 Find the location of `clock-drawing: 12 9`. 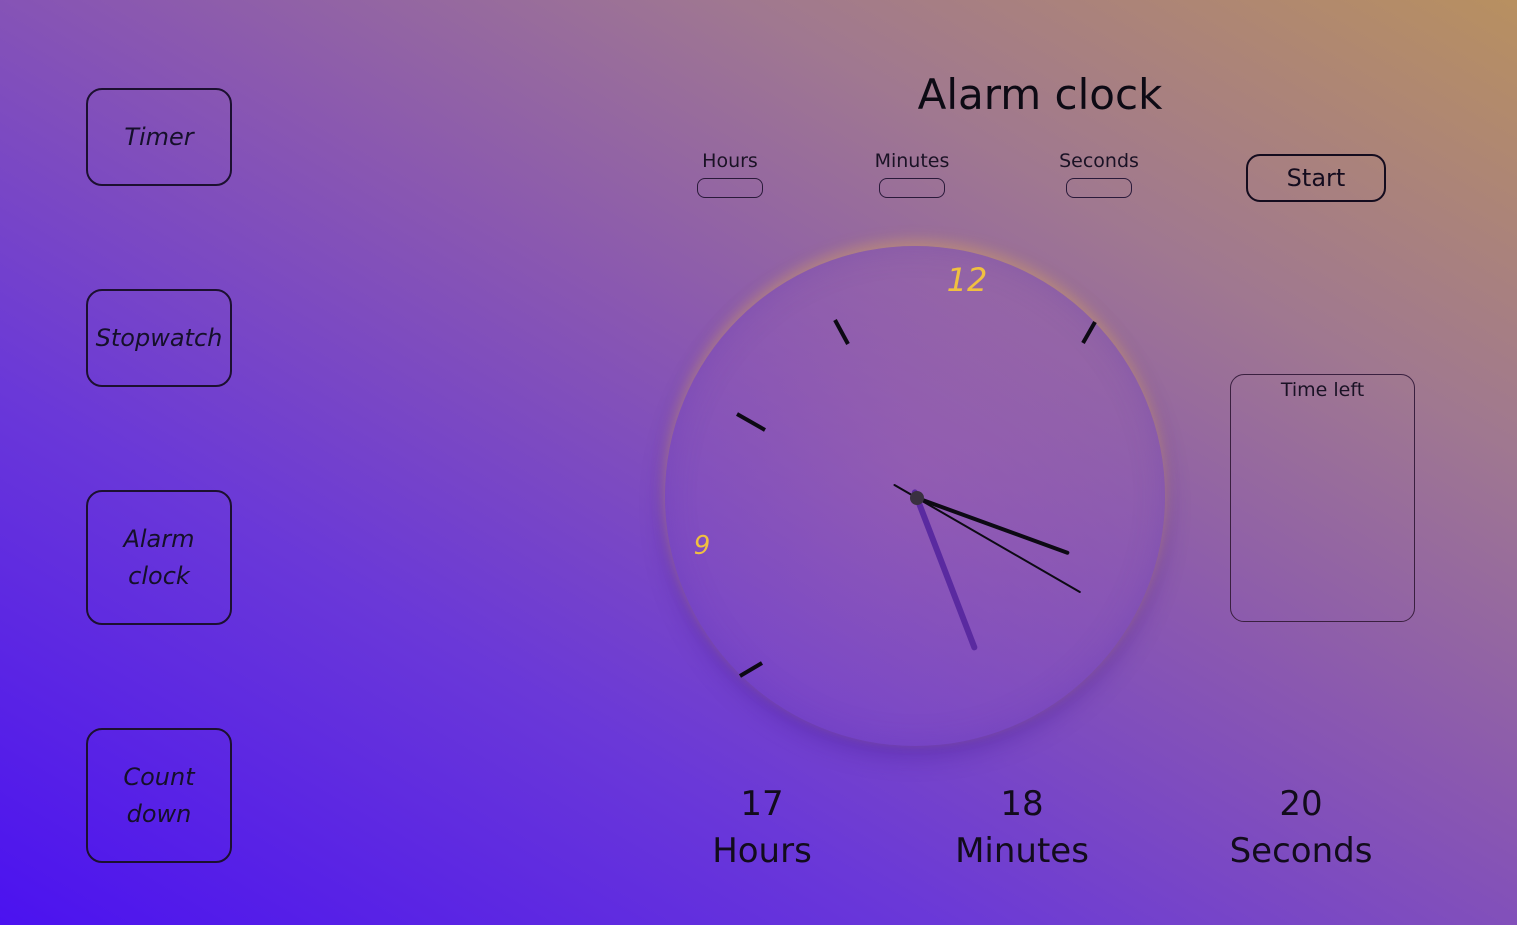

clock-drawing: 12 9 is located at coordinates (895, 469).